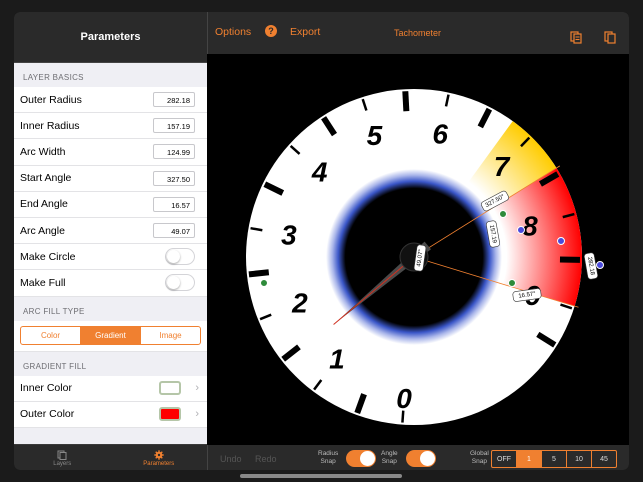 The image size is (643, 482). I want to click on end-angle-handle, so click(512, 283).